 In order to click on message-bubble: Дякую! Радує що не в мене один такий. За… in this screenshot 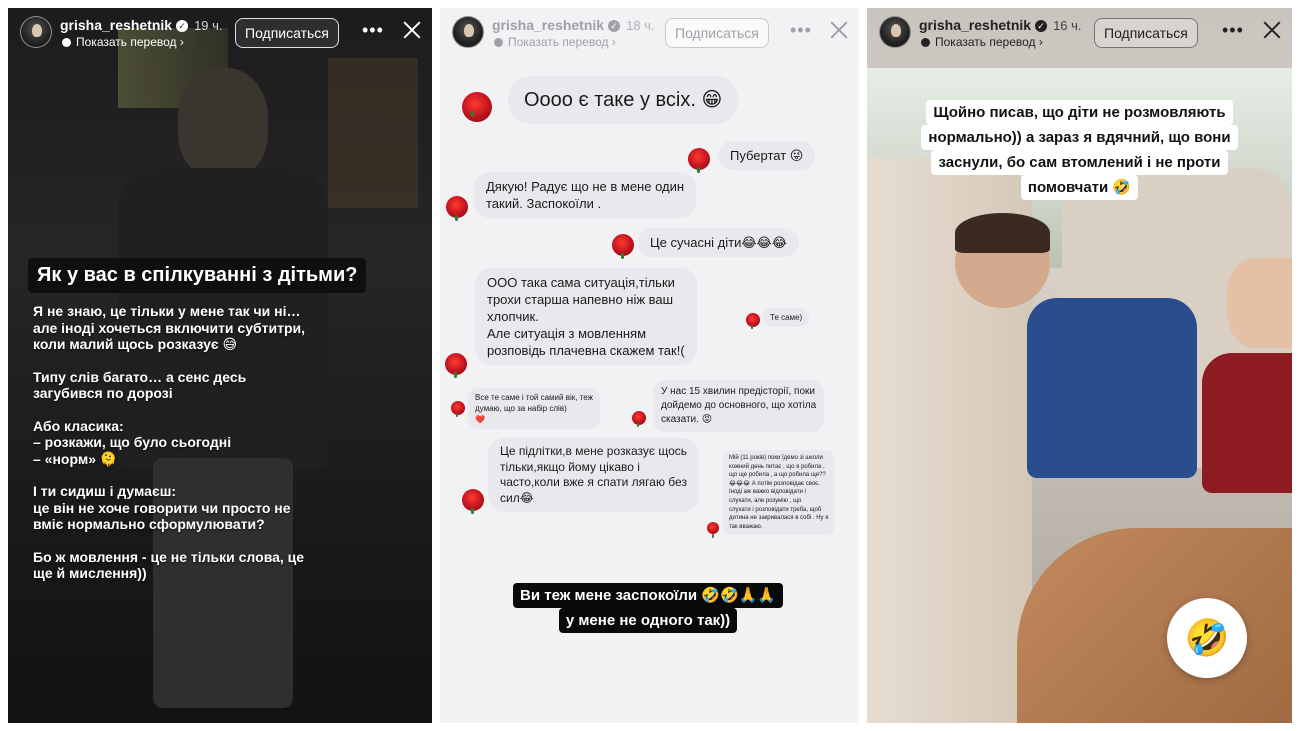, I will do `click(585, 195)`.